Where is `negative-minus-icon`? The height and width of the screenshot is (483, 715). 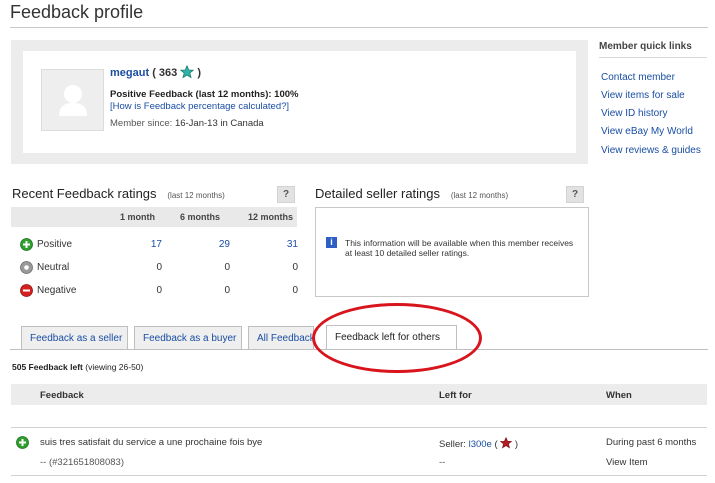 negative-minus-icon is located at coordinates (26, 290).